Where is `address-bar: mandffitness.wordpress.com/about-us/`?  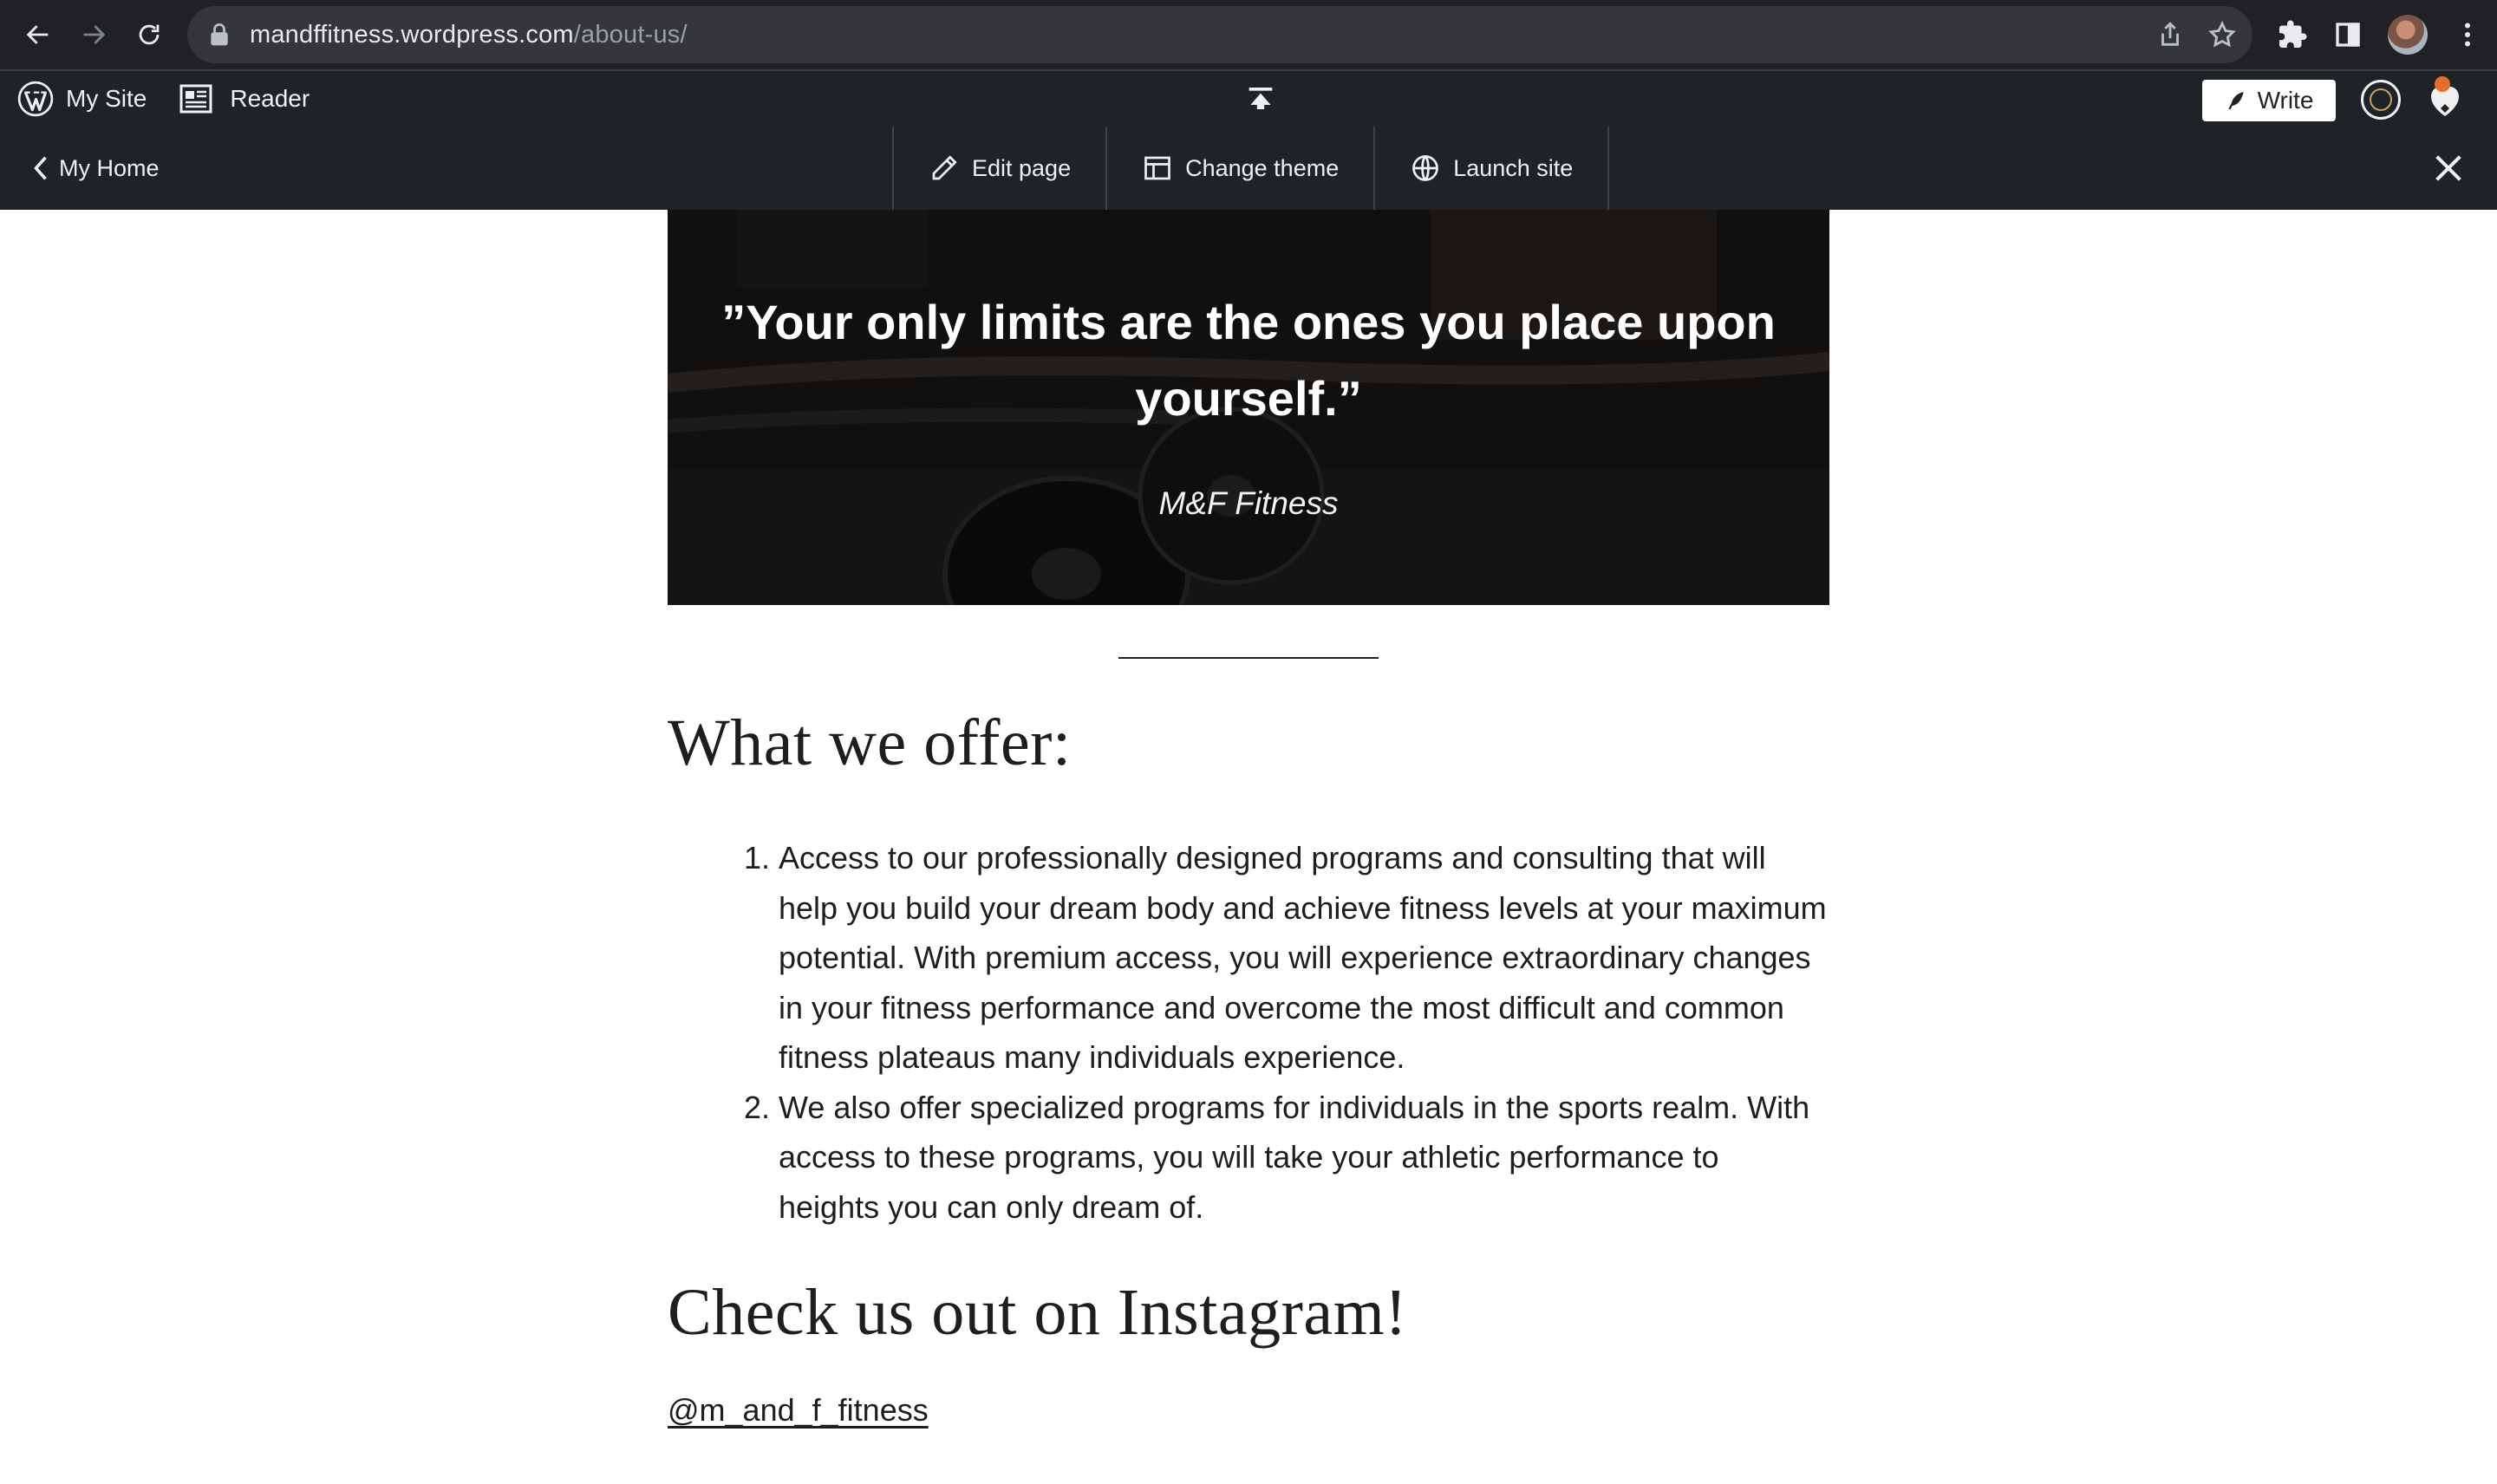
address-bar: mandffitness.wordpress.com/about-us/ is located at coordinates (1220, 34).